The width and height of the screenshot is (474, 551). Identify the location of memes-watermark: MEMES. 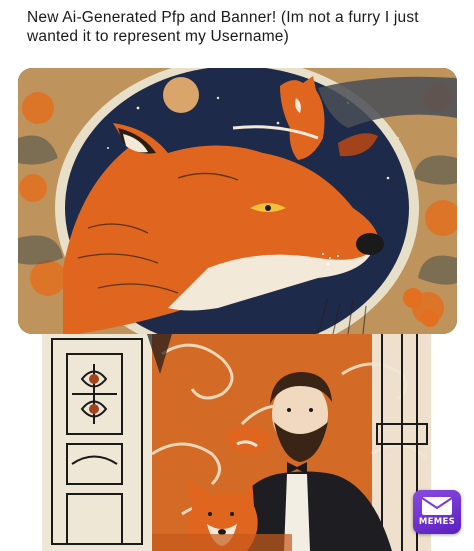
(437, 512).